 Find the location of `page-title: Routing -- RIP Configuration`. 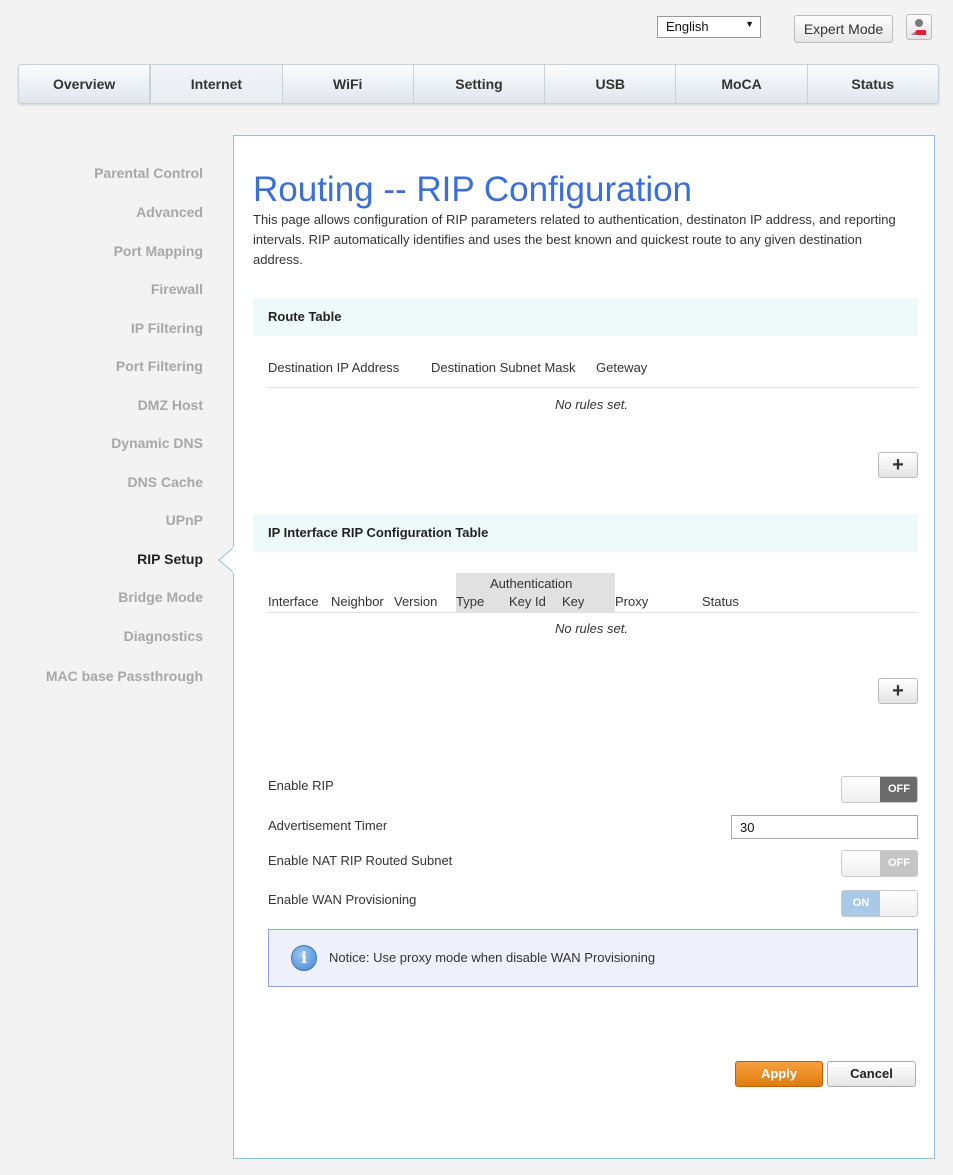

page-title: Routing -- RIP Configuration is located at coordinates (473, 189).